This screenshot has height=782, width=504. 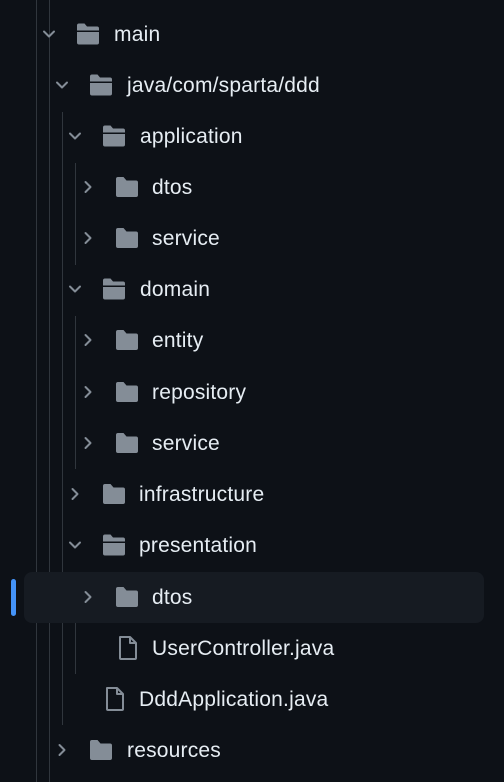 What do you see at coordinates (252, 289) in the screenshot?
I see `tree-item-domain: domain` at bounding box center [252, 289].